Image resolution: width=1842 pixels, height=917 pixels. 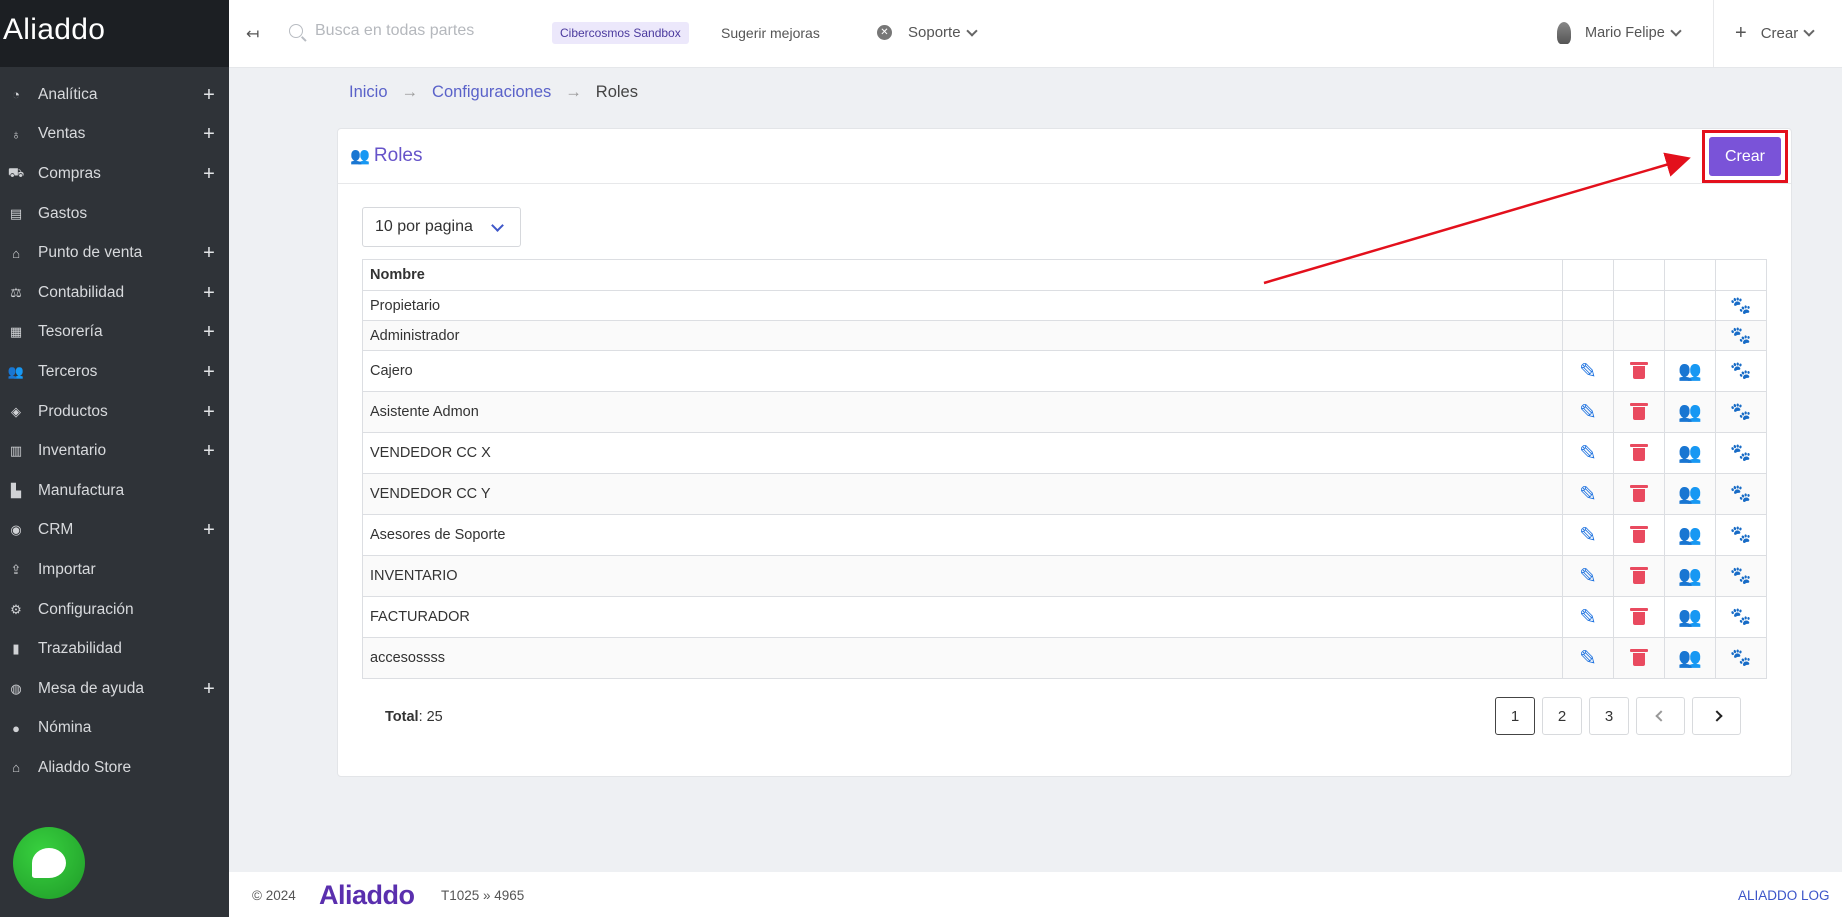 What do you see at coordinates (114, 95) in the screenshot?
I see `sidebar-item-analítica: ◔ Analítica +` at bounding box center [114, 95].